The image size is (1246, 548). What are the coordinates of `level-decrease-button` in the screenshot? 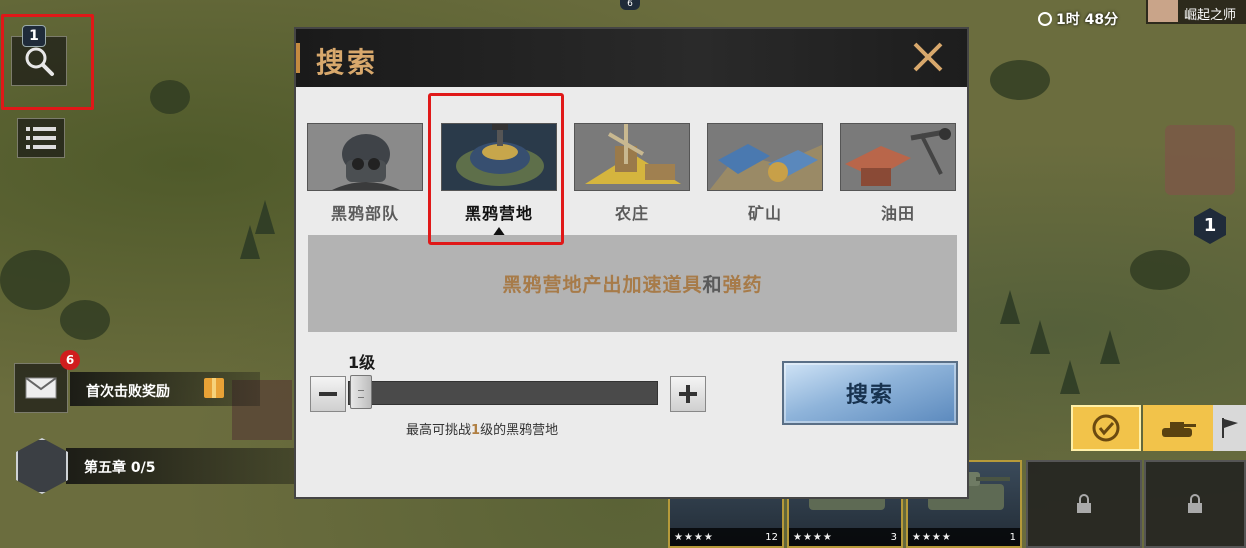 It's located at (328, 394).